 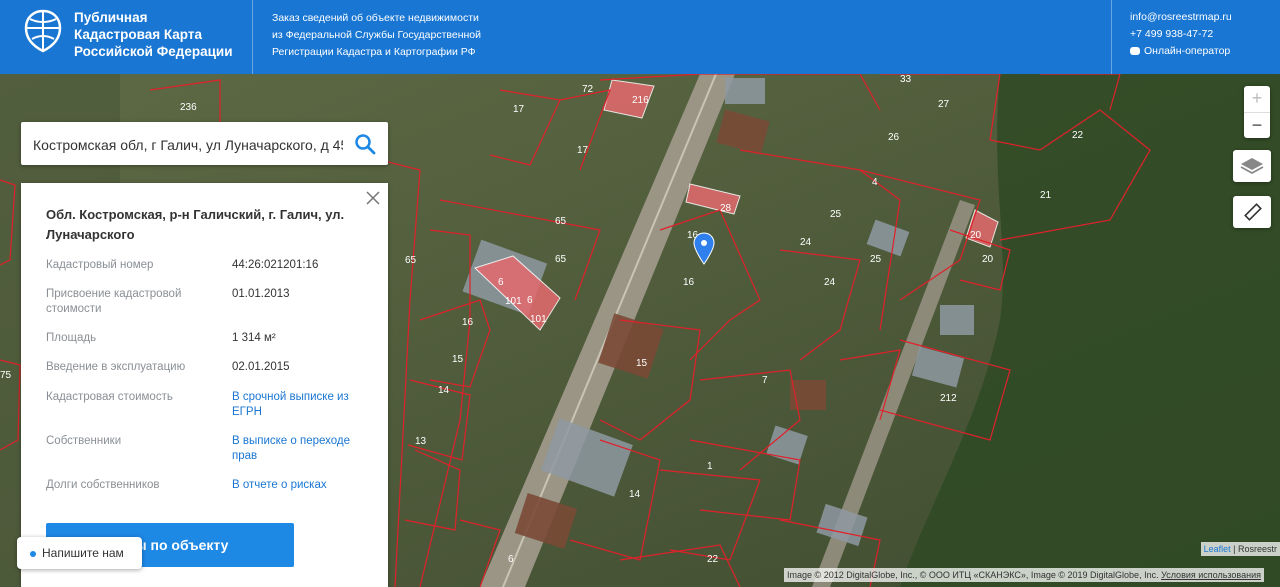 I want to click on email-link: info@rosreestrmap.ru, so click(x=1181, y=17).